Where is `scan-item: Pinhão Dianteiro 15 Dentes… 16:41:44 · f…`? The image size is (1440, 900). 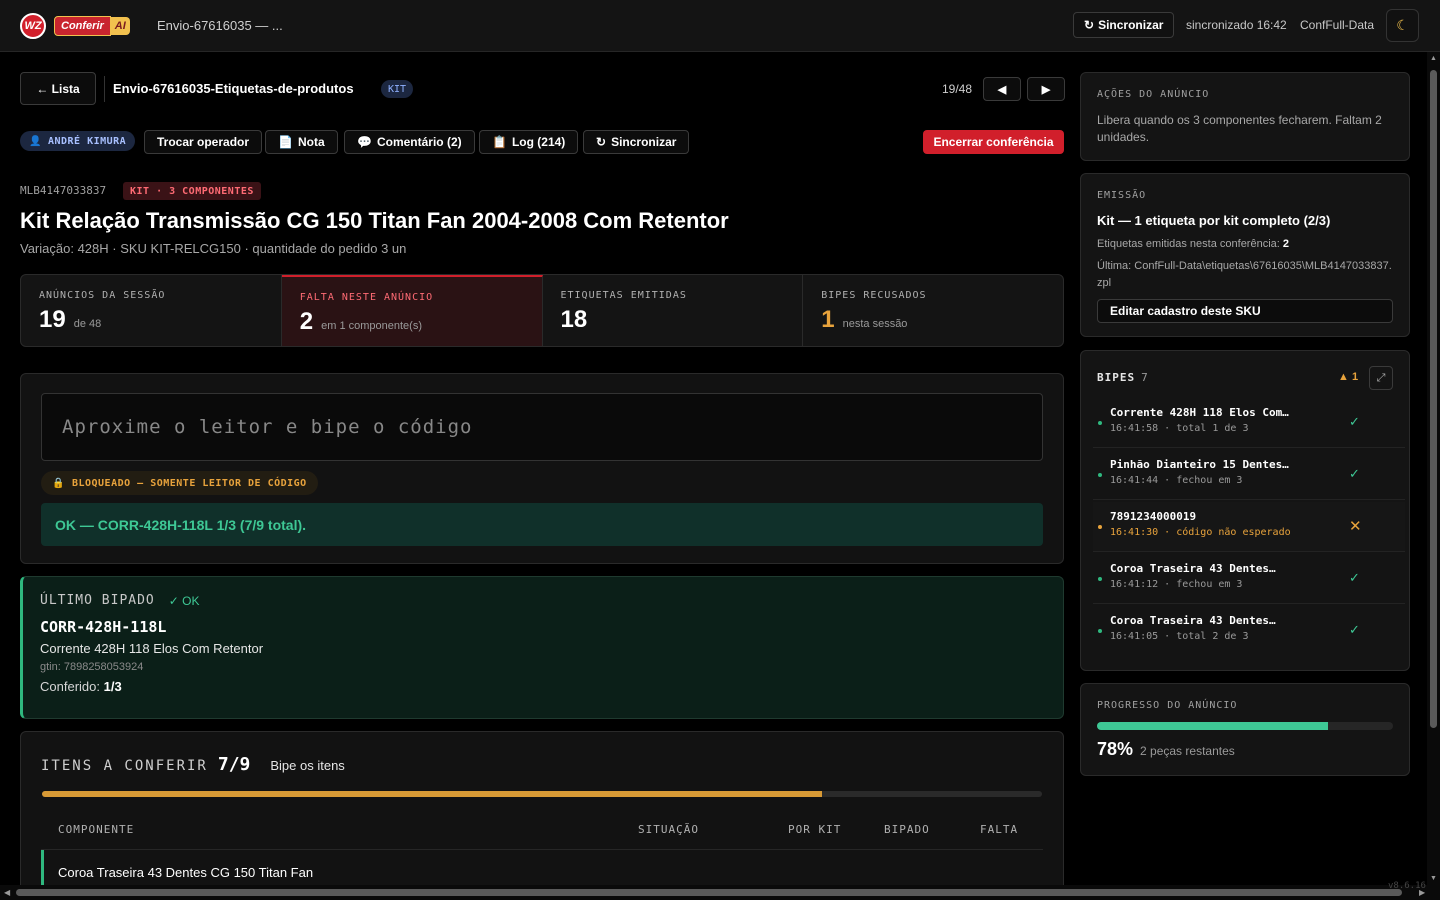 scan-item: Pinhão Dianteiro 15 Dentes… 16:41:44 · f… is located at coordinates (1249, 475).